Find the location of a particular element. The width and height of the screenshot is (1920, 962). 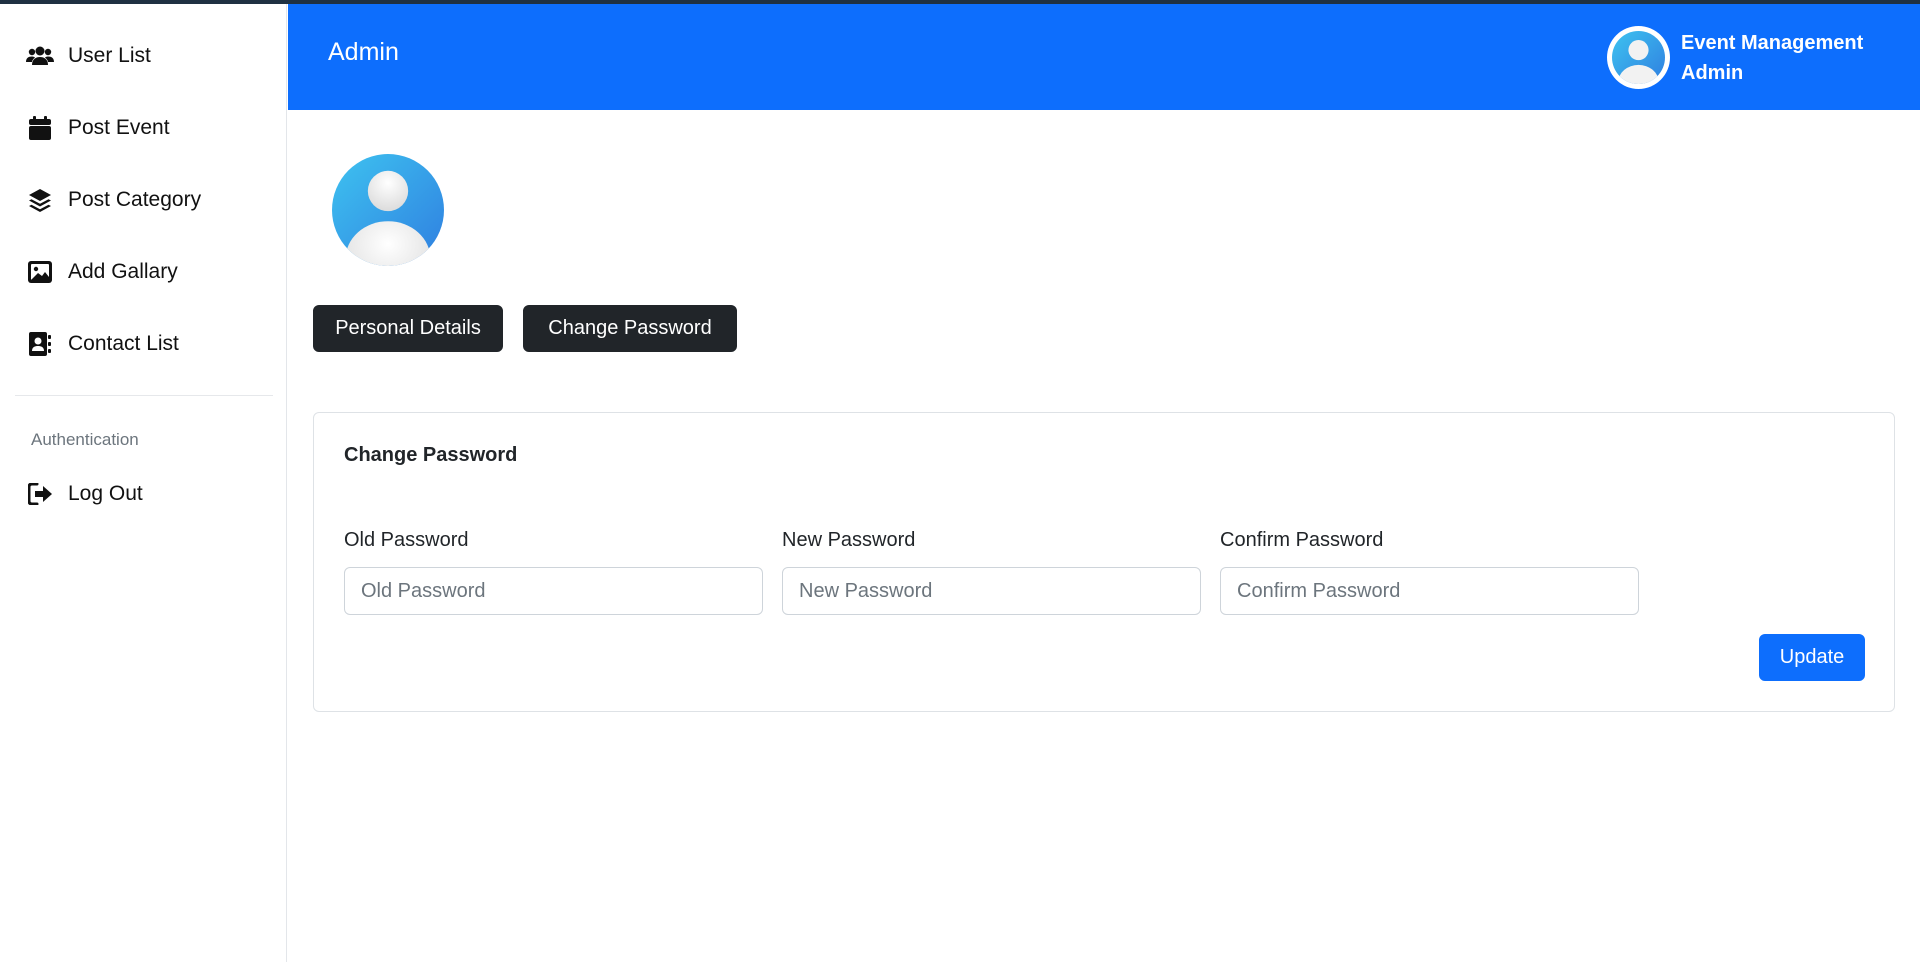

tab-change-password: Change Password is located at coordinates (630, 328).